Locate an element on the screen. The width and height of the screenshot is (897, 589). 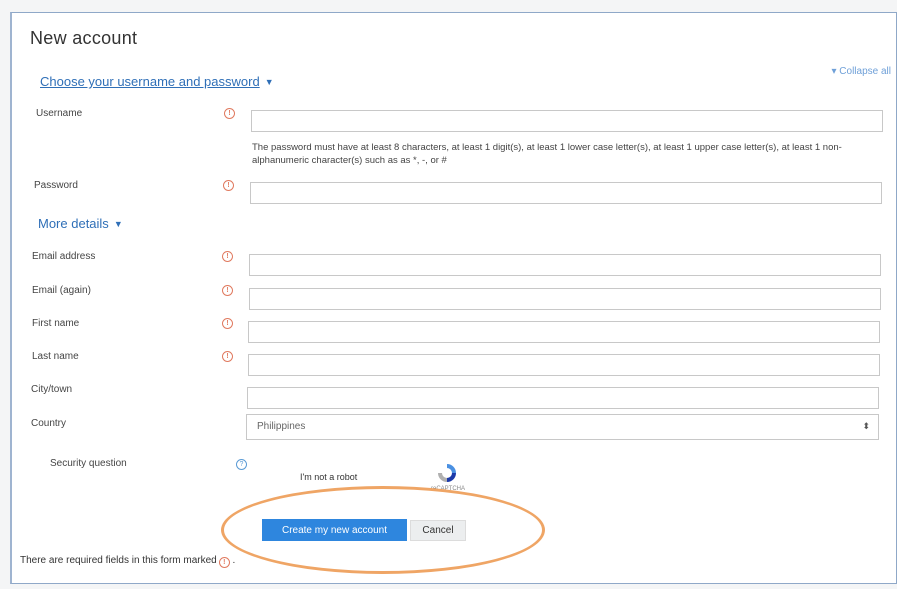
city-label: City/town is located at coordinates (52, 389).